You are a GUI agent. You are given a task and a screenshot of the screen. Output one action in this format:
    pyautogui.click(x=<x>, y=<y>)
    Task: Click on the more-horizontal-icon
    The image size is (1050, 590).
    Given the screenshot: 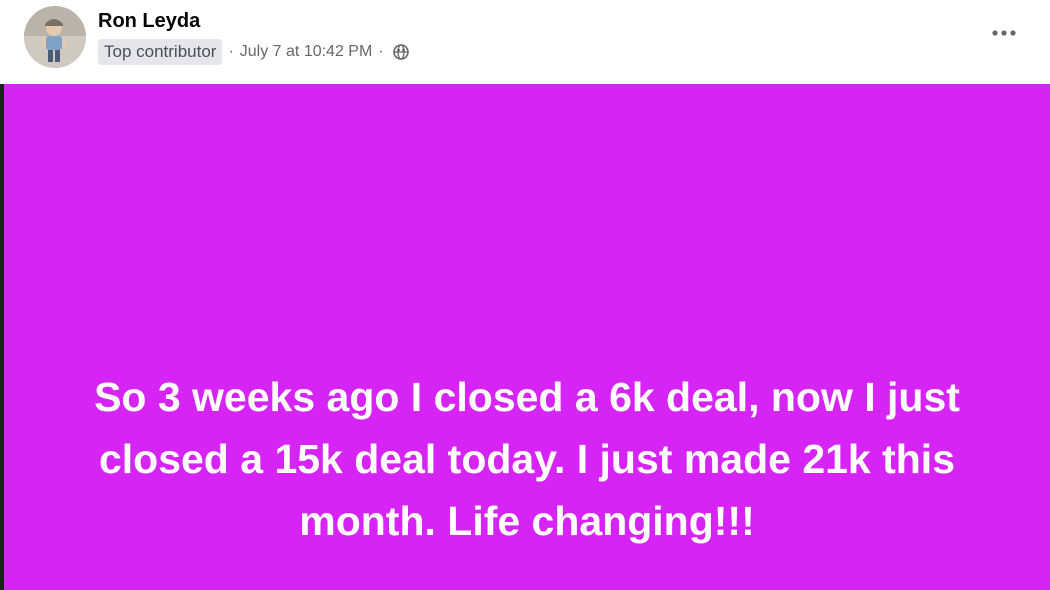 What is the action you would take?
    pyautogui.click(x=1004, y=33)
    